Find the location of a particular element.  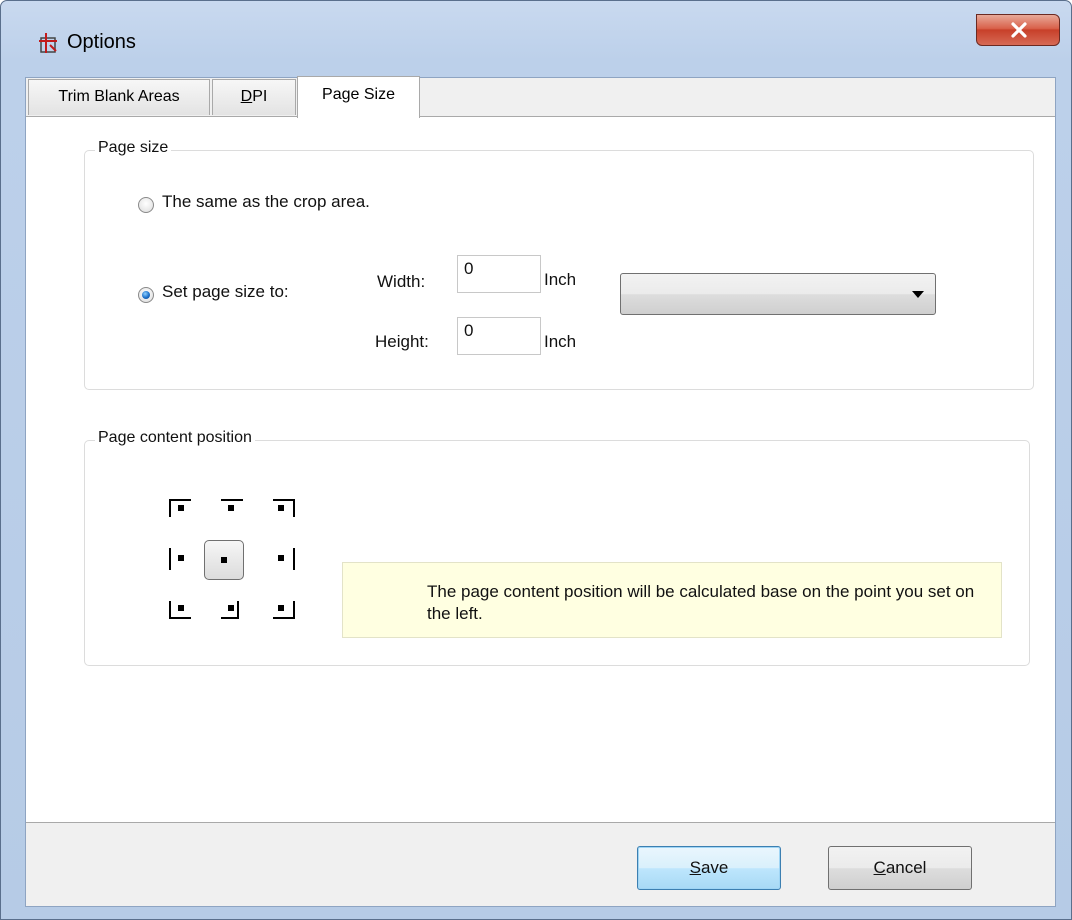

save-button: Save is located at coordinates (709, 868).